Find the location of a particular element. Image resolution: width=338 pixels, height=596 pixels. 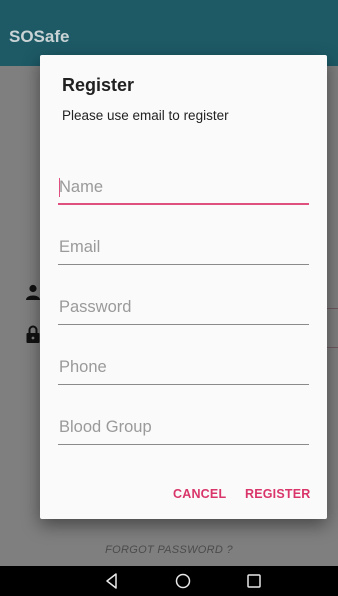

password-input is located at coordinates (184, 307).